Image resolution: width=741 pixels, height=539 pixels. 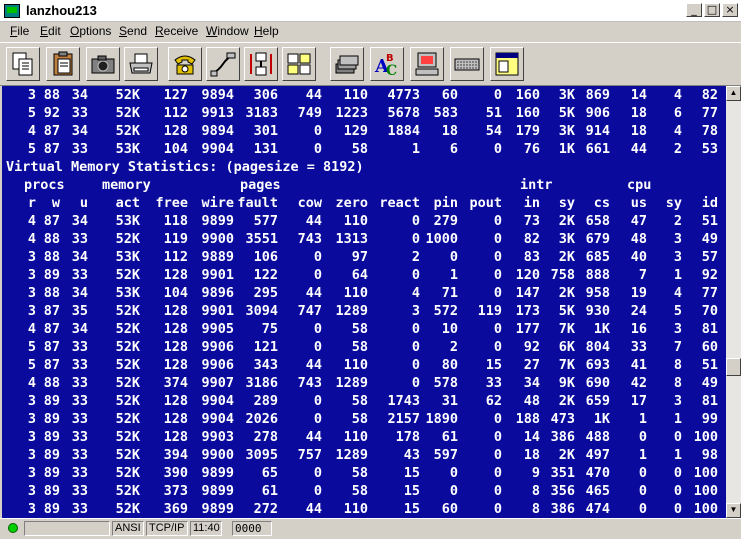 I want to click on cell-pin: 60, so click(x=449, y=509).